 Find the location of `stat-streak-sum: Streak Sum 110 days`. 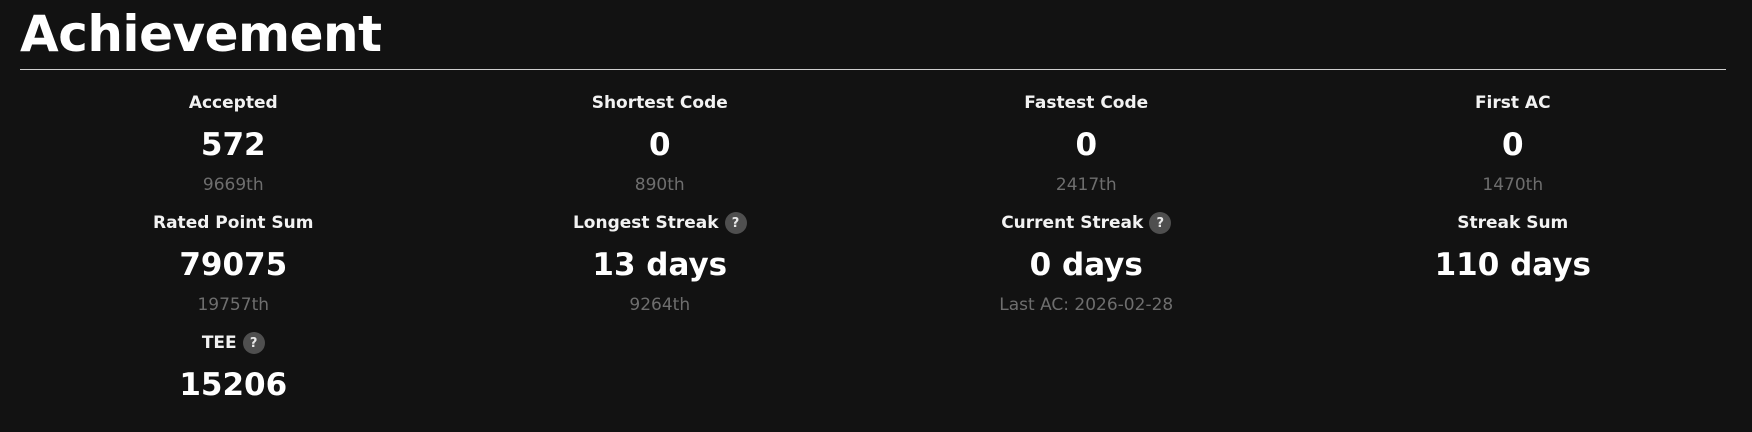

stat-streak-sum: Streak Sum 110 days is located at coordinates (1513, 270).